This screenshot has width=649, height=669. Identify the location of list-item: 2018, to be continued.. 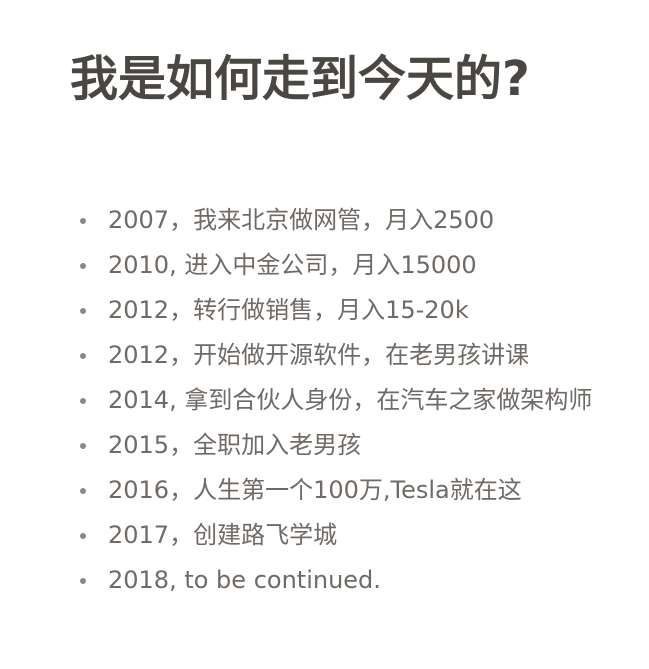
(354, 580).